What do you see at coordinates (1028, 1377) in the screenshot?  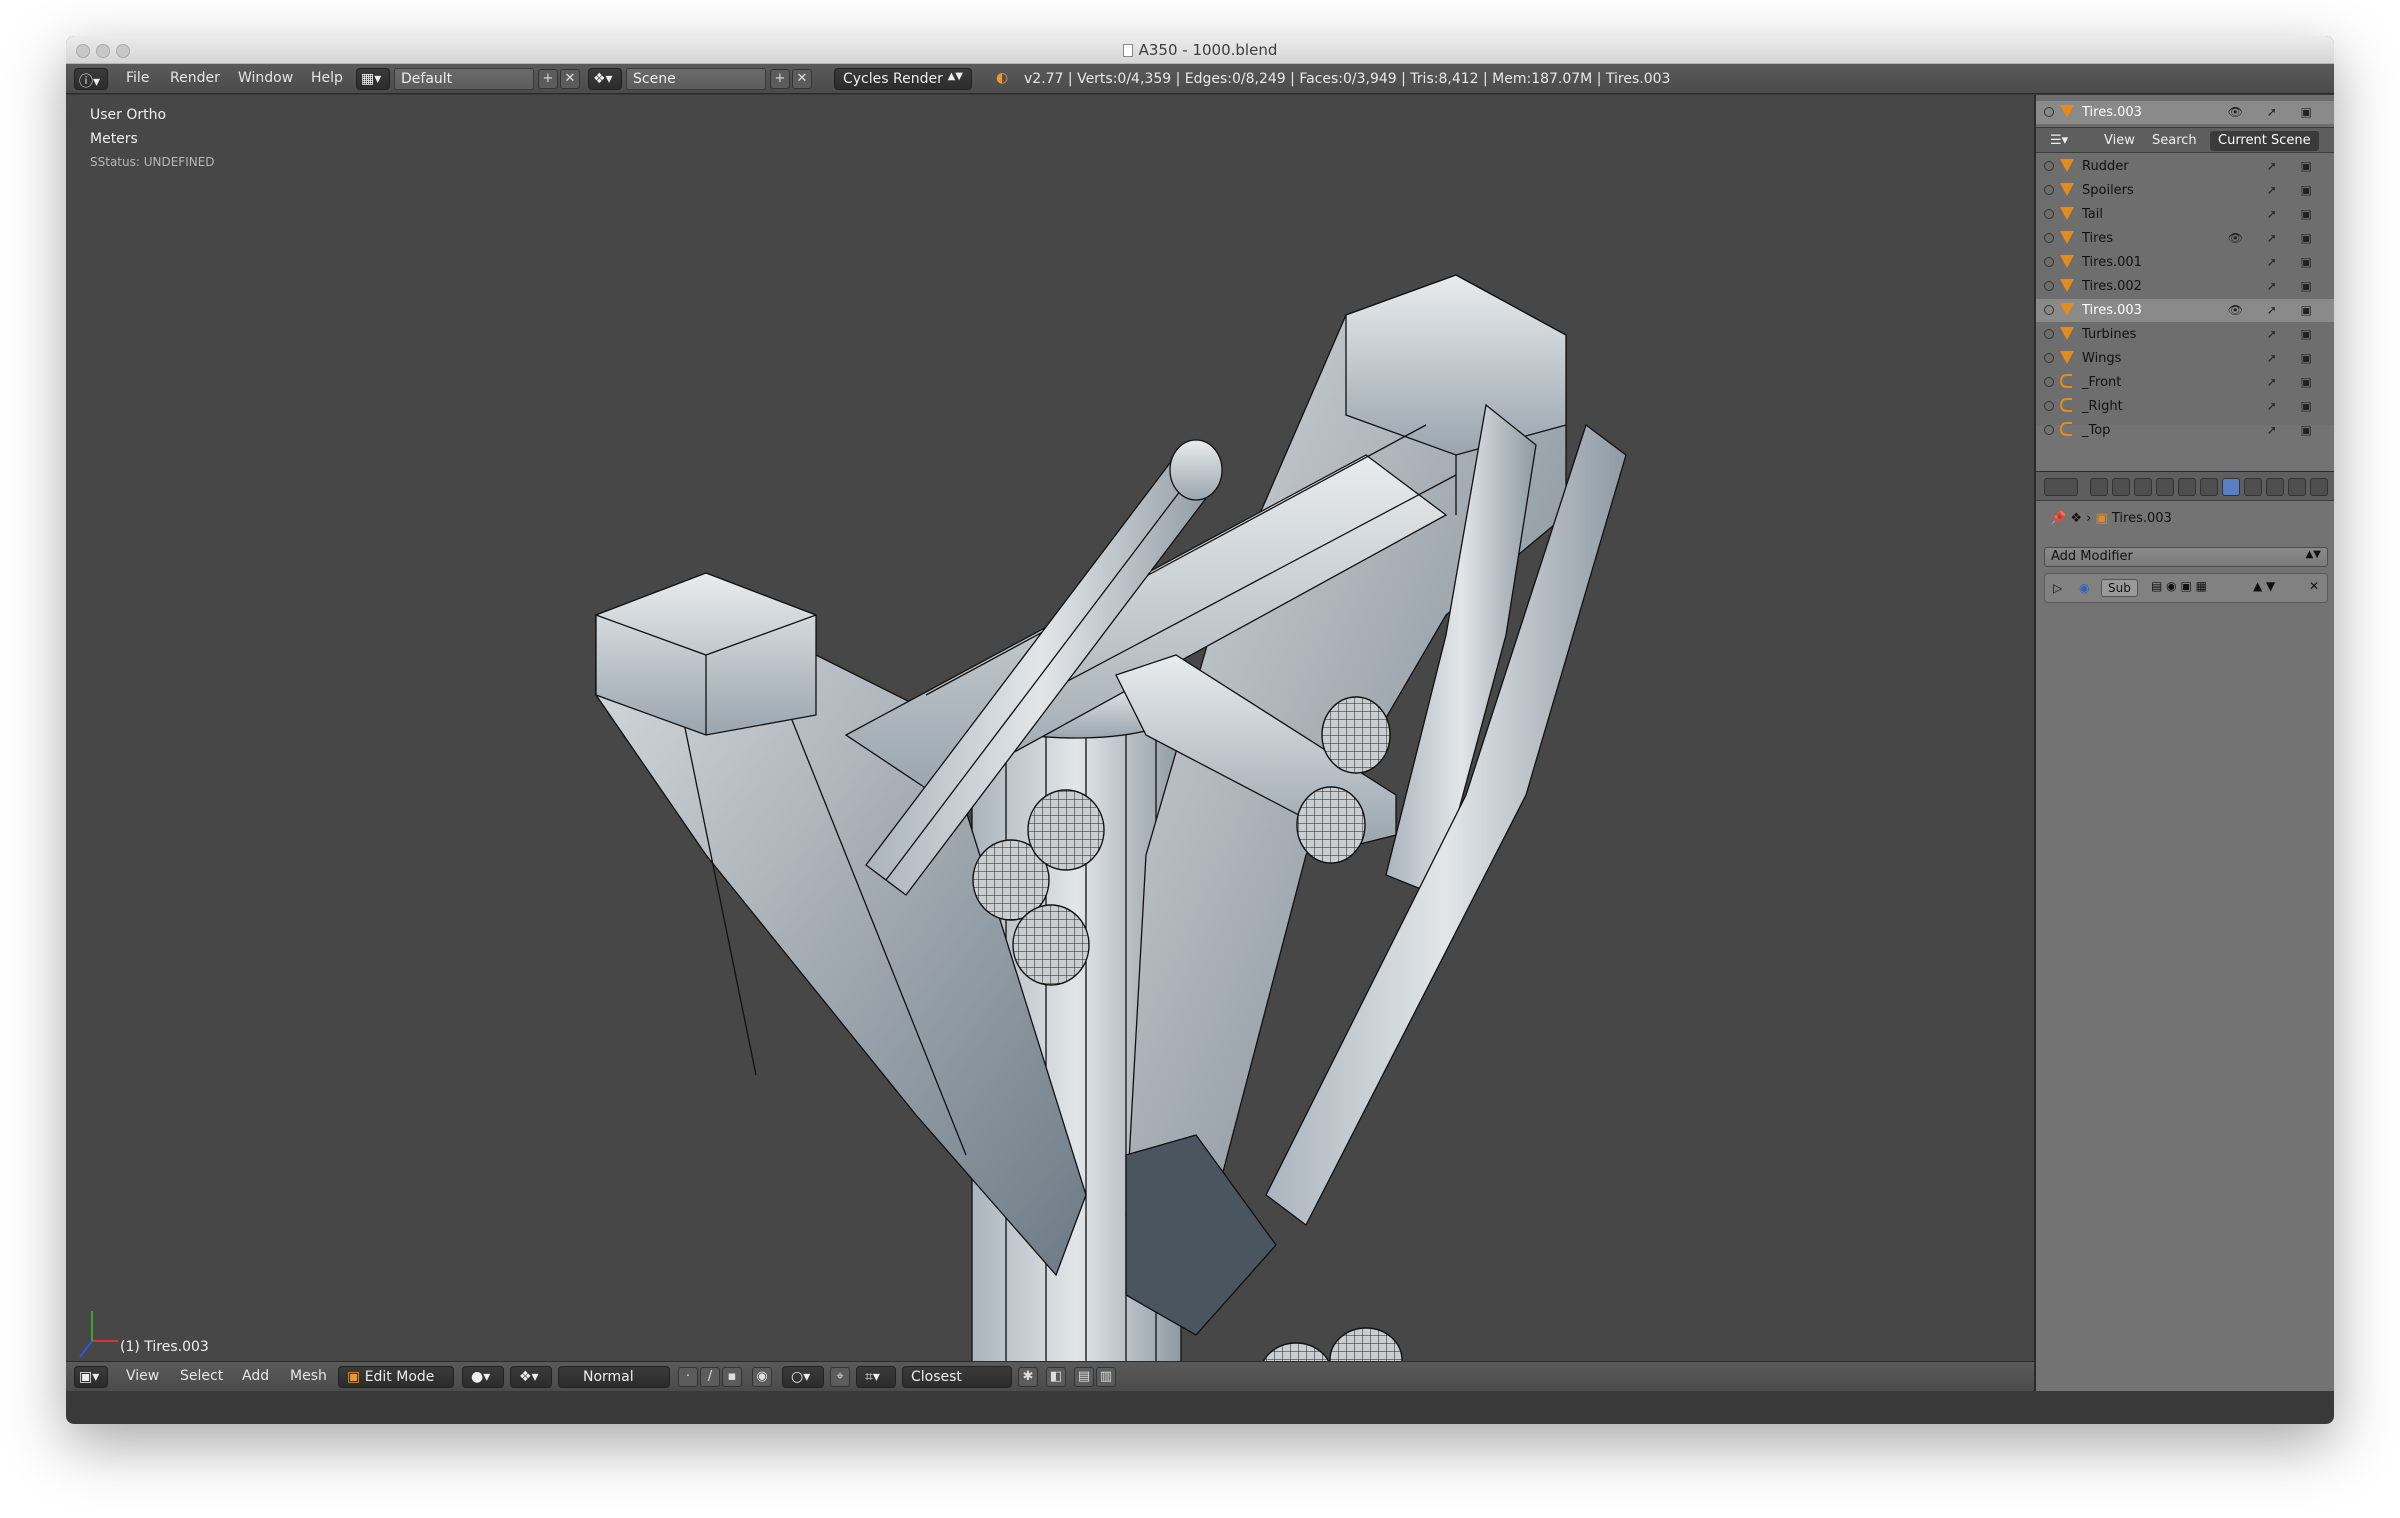 I see `snap-options-icon: ✱` at bounding box center [1028, 1377].